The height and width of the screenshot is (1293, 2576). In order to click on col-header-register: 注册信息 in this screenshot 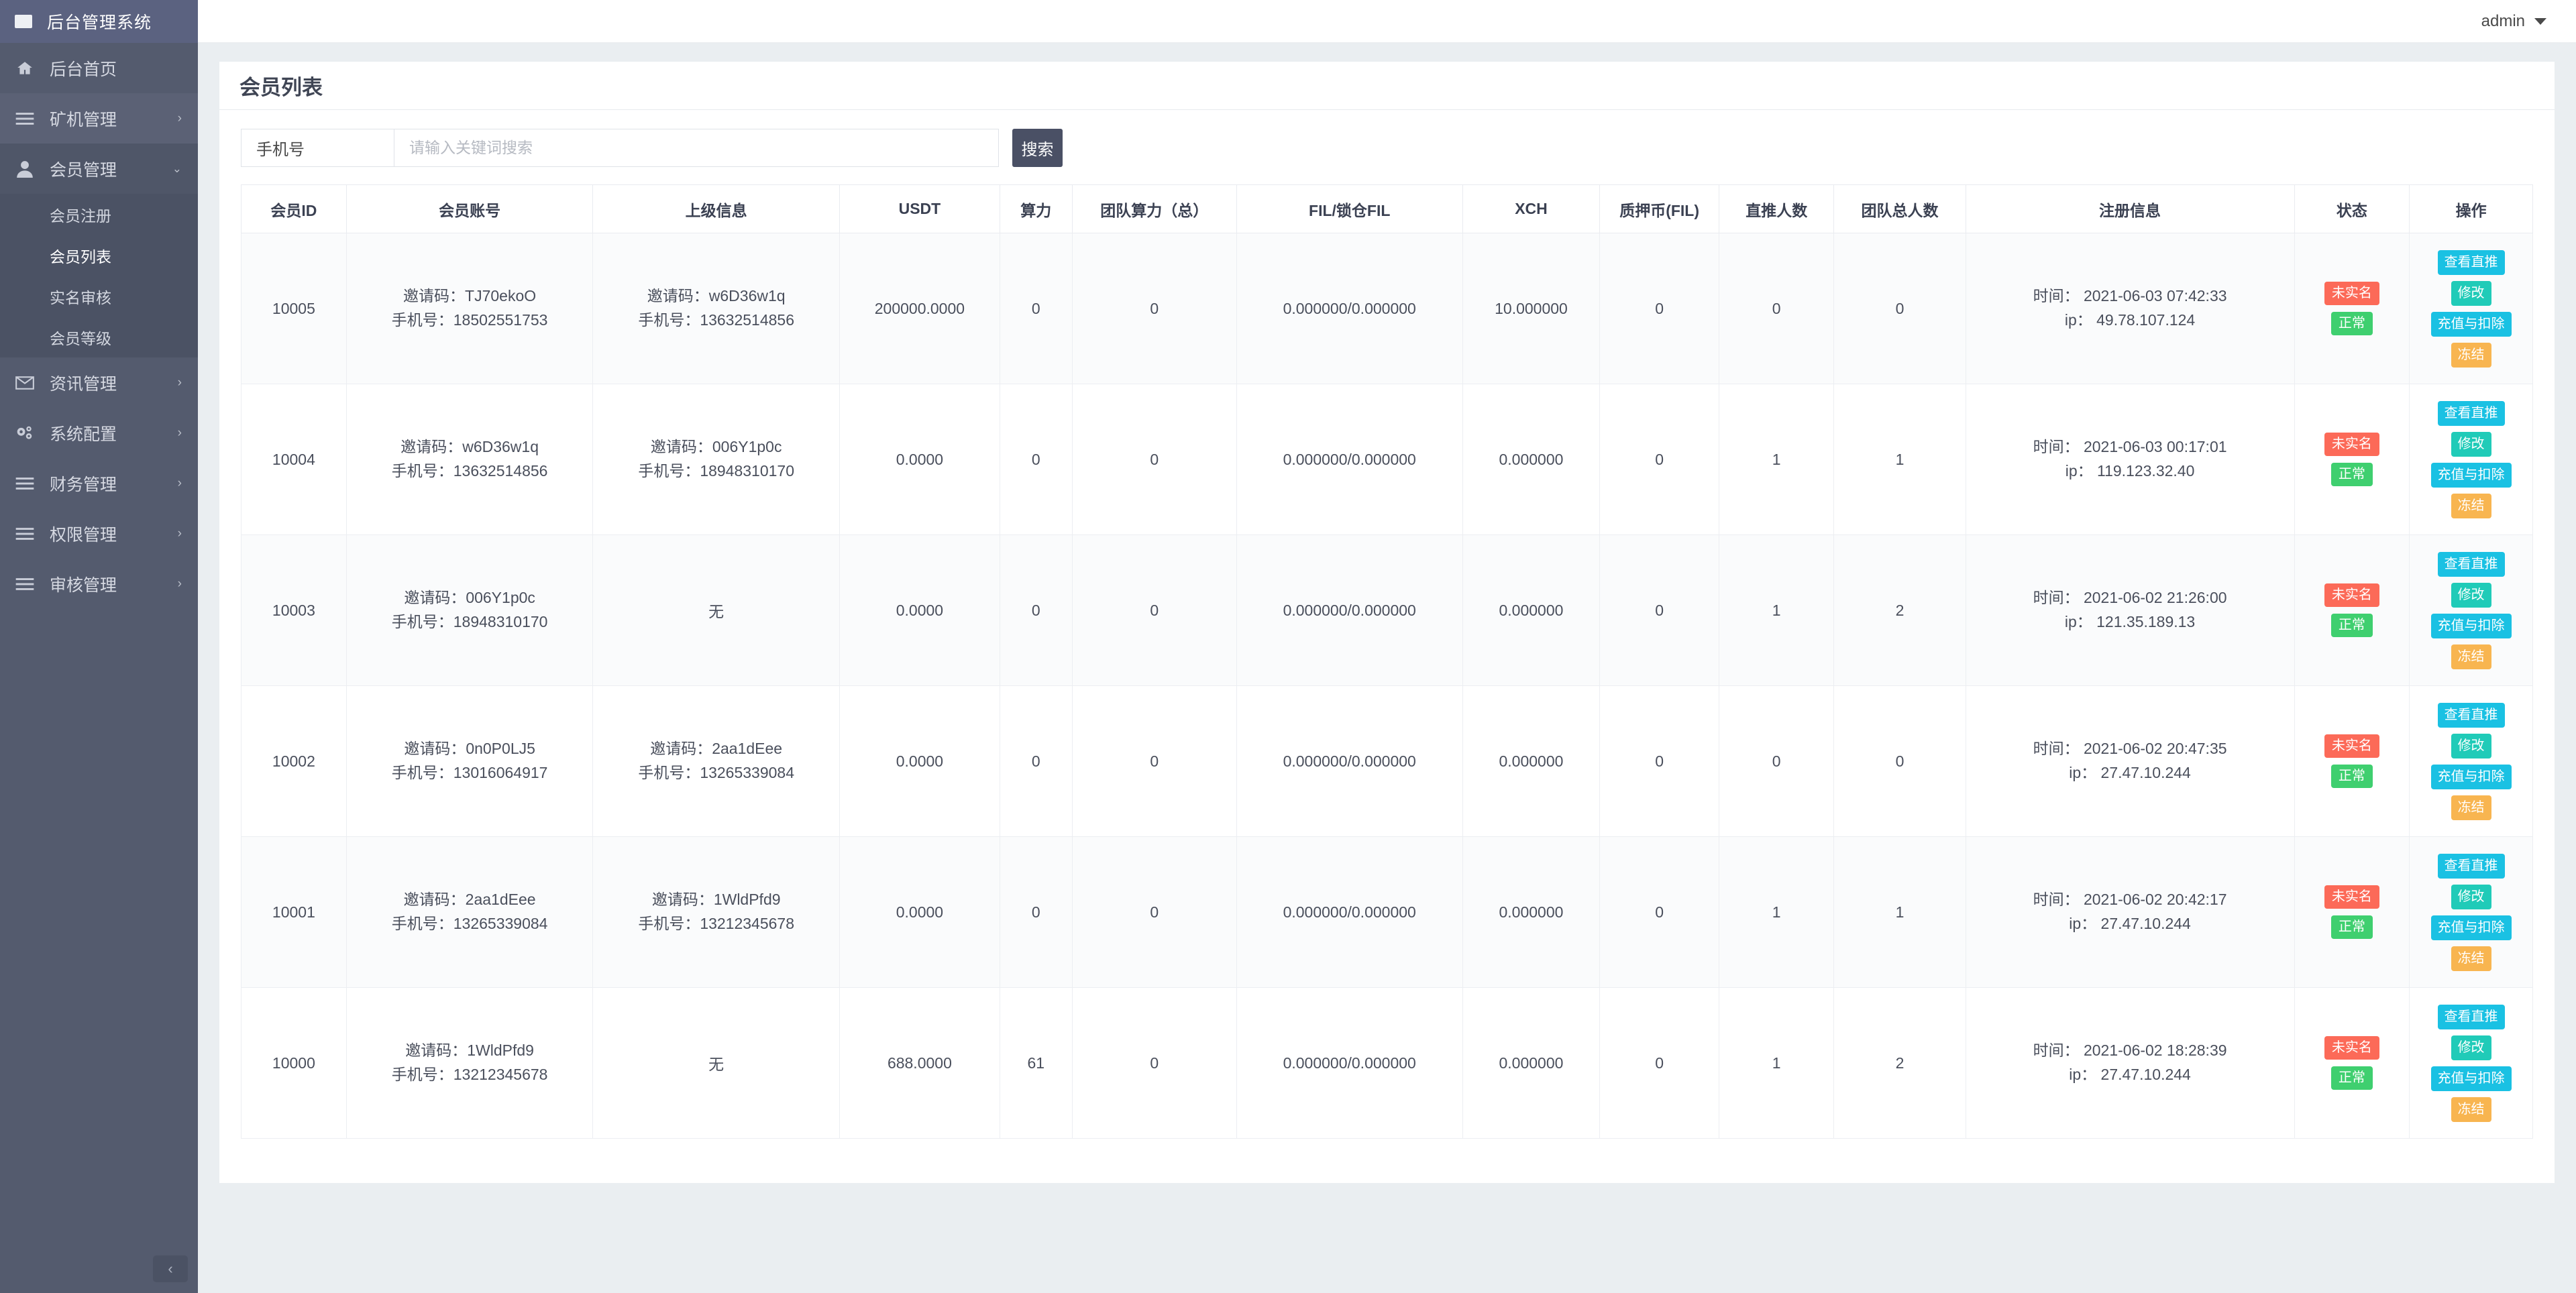, I will do `click(2130, 208)`.